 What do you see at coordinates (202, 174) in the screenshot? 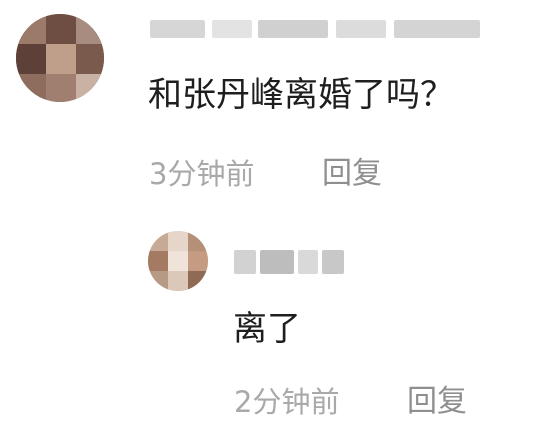
I see `comment-timestamp: 3分钟前` at bounding box center [202, 174].